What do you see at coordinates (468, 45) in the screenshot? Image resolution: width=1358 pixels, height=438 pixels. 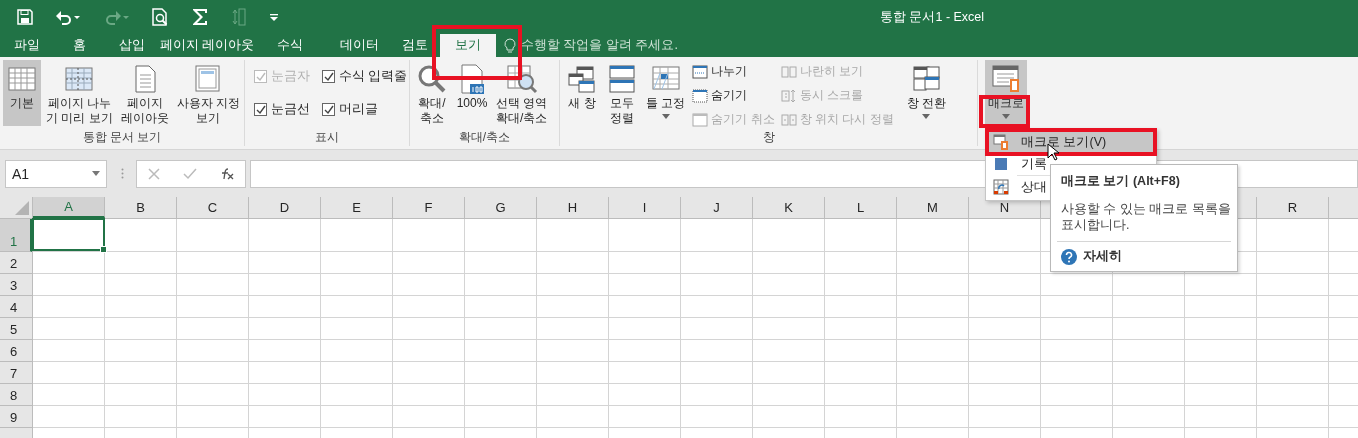 I see `ribbon-tab: 보기` at bounding box center [468, 45].